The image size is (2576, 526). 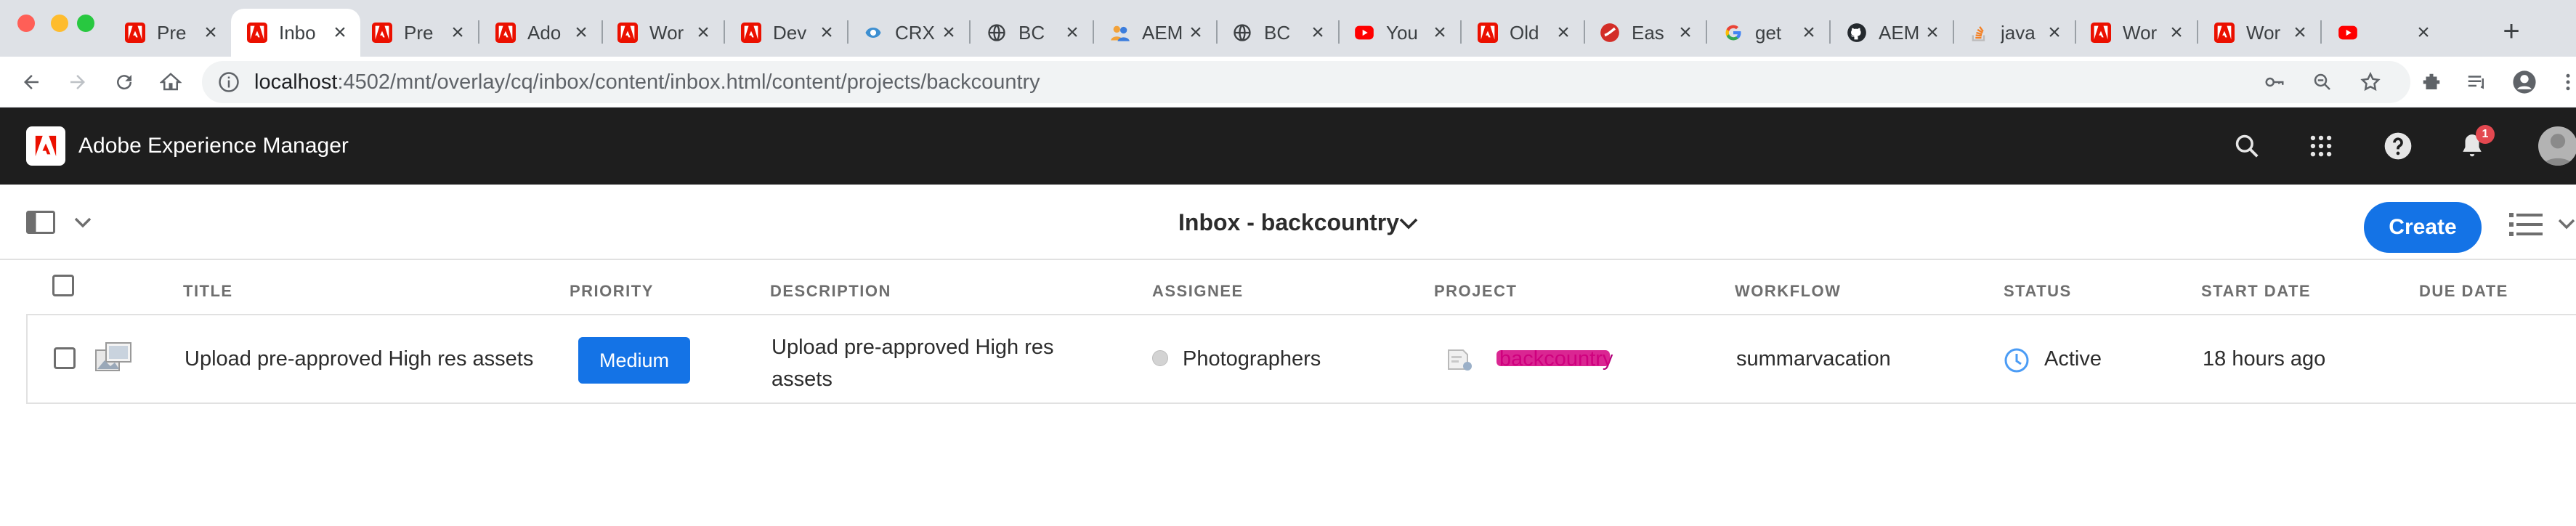 I want to click on list-view-icon, so click(x=2526, y=224).